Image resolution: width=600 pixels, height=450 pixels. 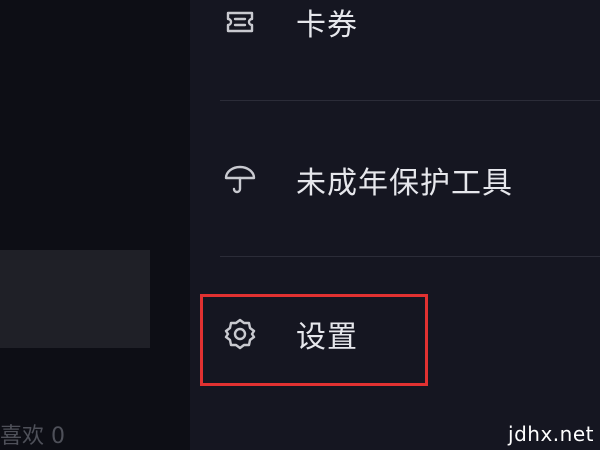 I want to click on ticket-icon, so click(x=240, y=22).